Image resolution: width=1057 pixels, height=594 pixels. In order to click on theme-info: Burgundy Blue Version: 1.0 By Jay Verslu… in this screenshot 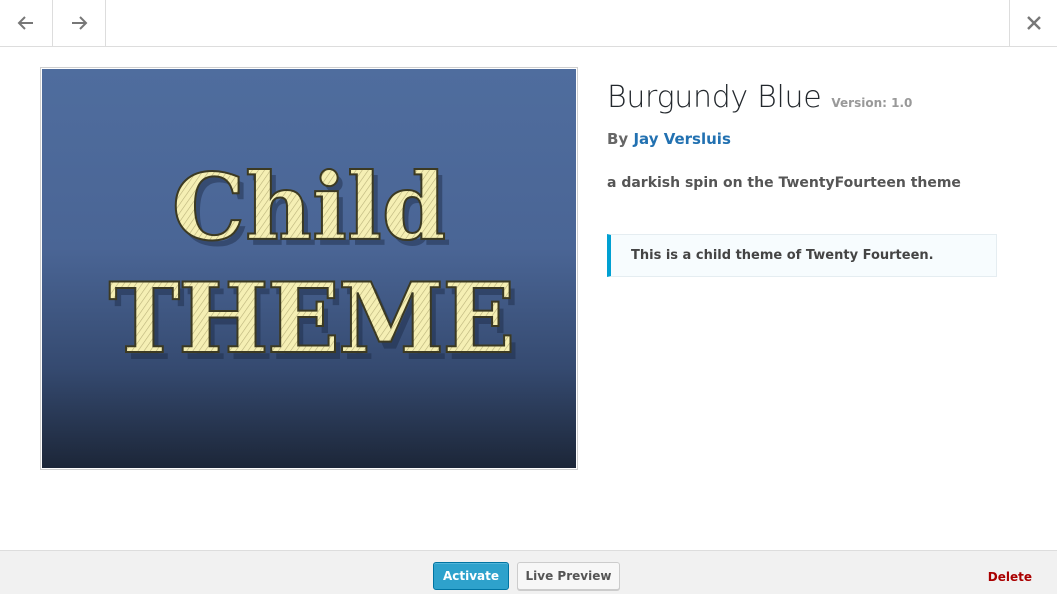, I will do `click(807, 178)`.